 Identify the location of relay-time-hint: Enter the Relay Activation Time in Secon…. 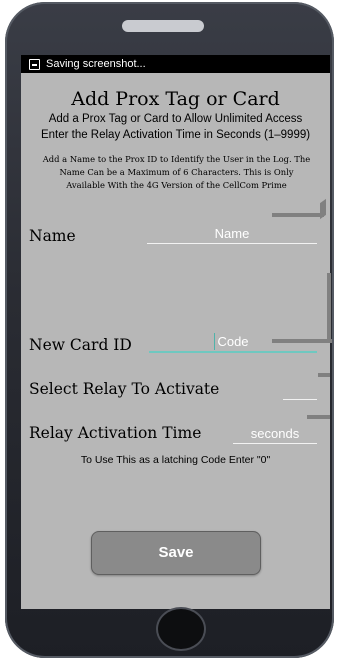
(175, 135).